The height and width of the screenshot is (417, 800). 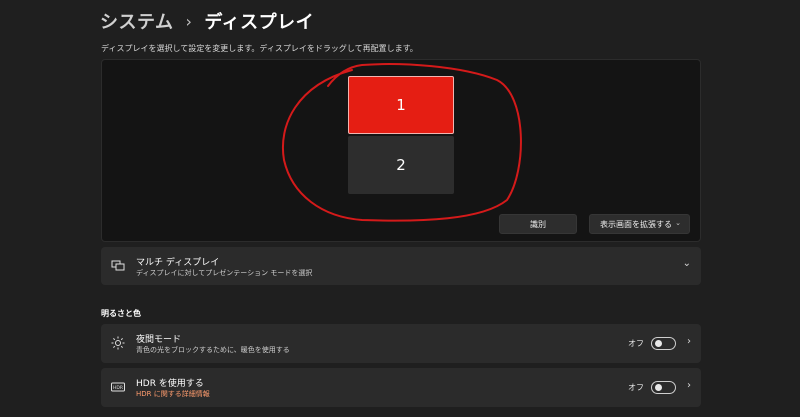 I want to click on display-mode-dropdown: 表示画面を拡張する ⌄, so click(x=639, y=224).